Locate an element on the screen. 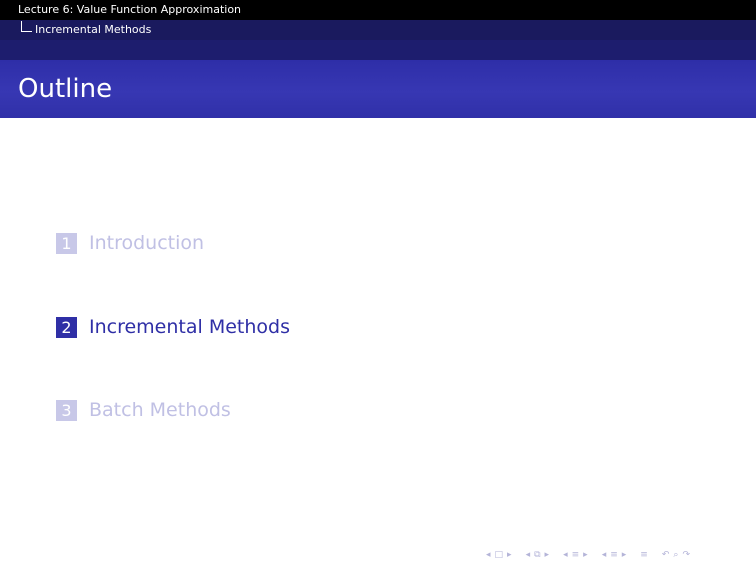 The height and width of the screenshot is (567, 756). back-icon: ↶ is located at coordinates (666, 555).